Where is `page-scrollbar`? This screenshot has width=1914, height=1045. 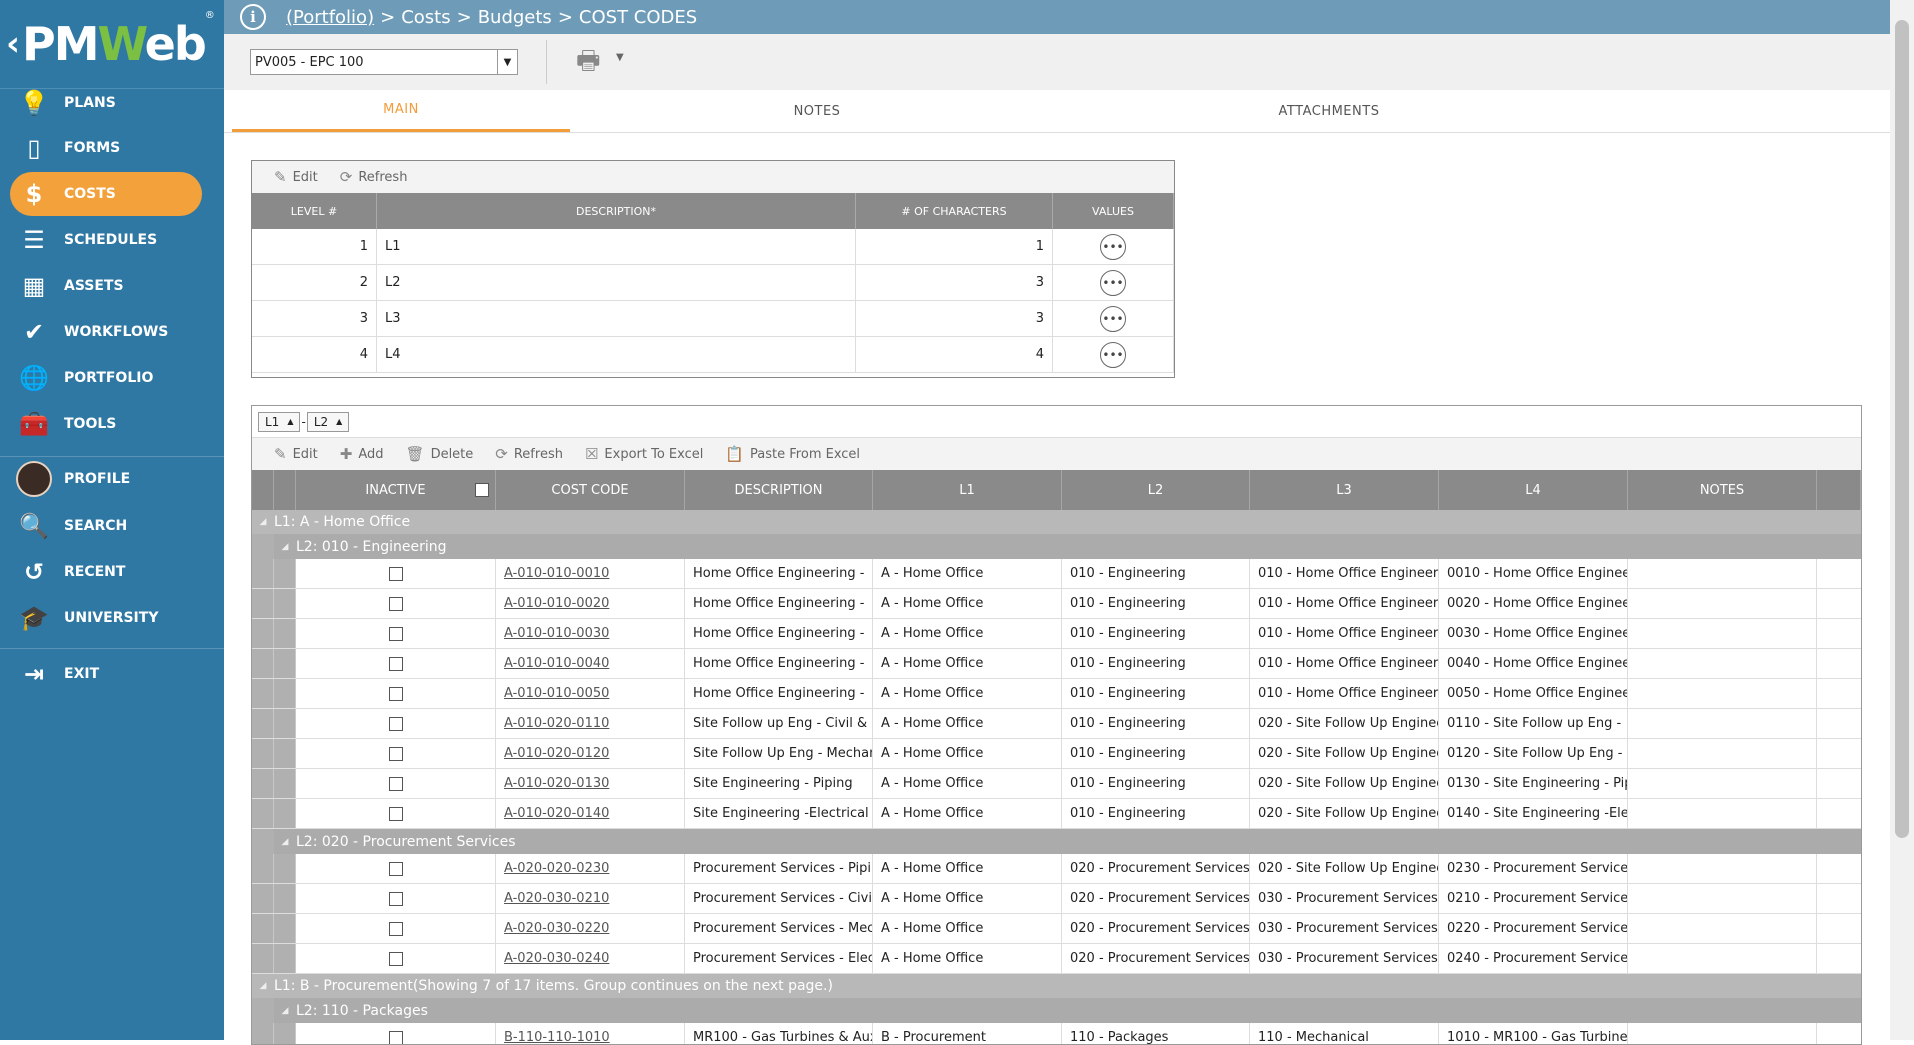
page-scrollbar is located at coordinates (1902, 520).